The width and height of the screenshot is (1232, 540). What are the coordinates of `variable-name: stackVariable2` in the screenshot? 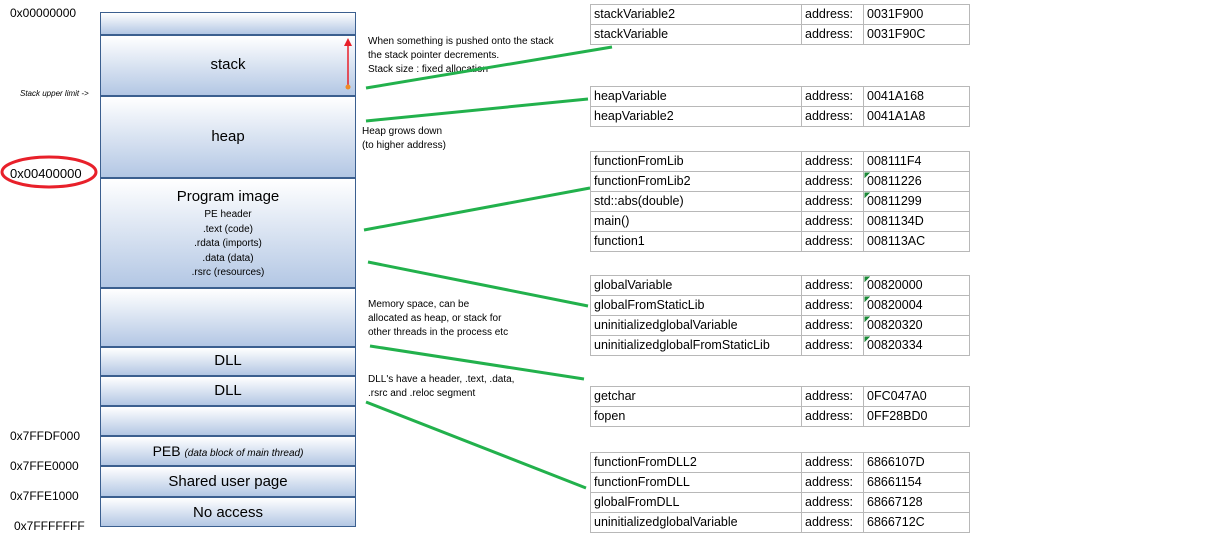 It's located at (696, 14).